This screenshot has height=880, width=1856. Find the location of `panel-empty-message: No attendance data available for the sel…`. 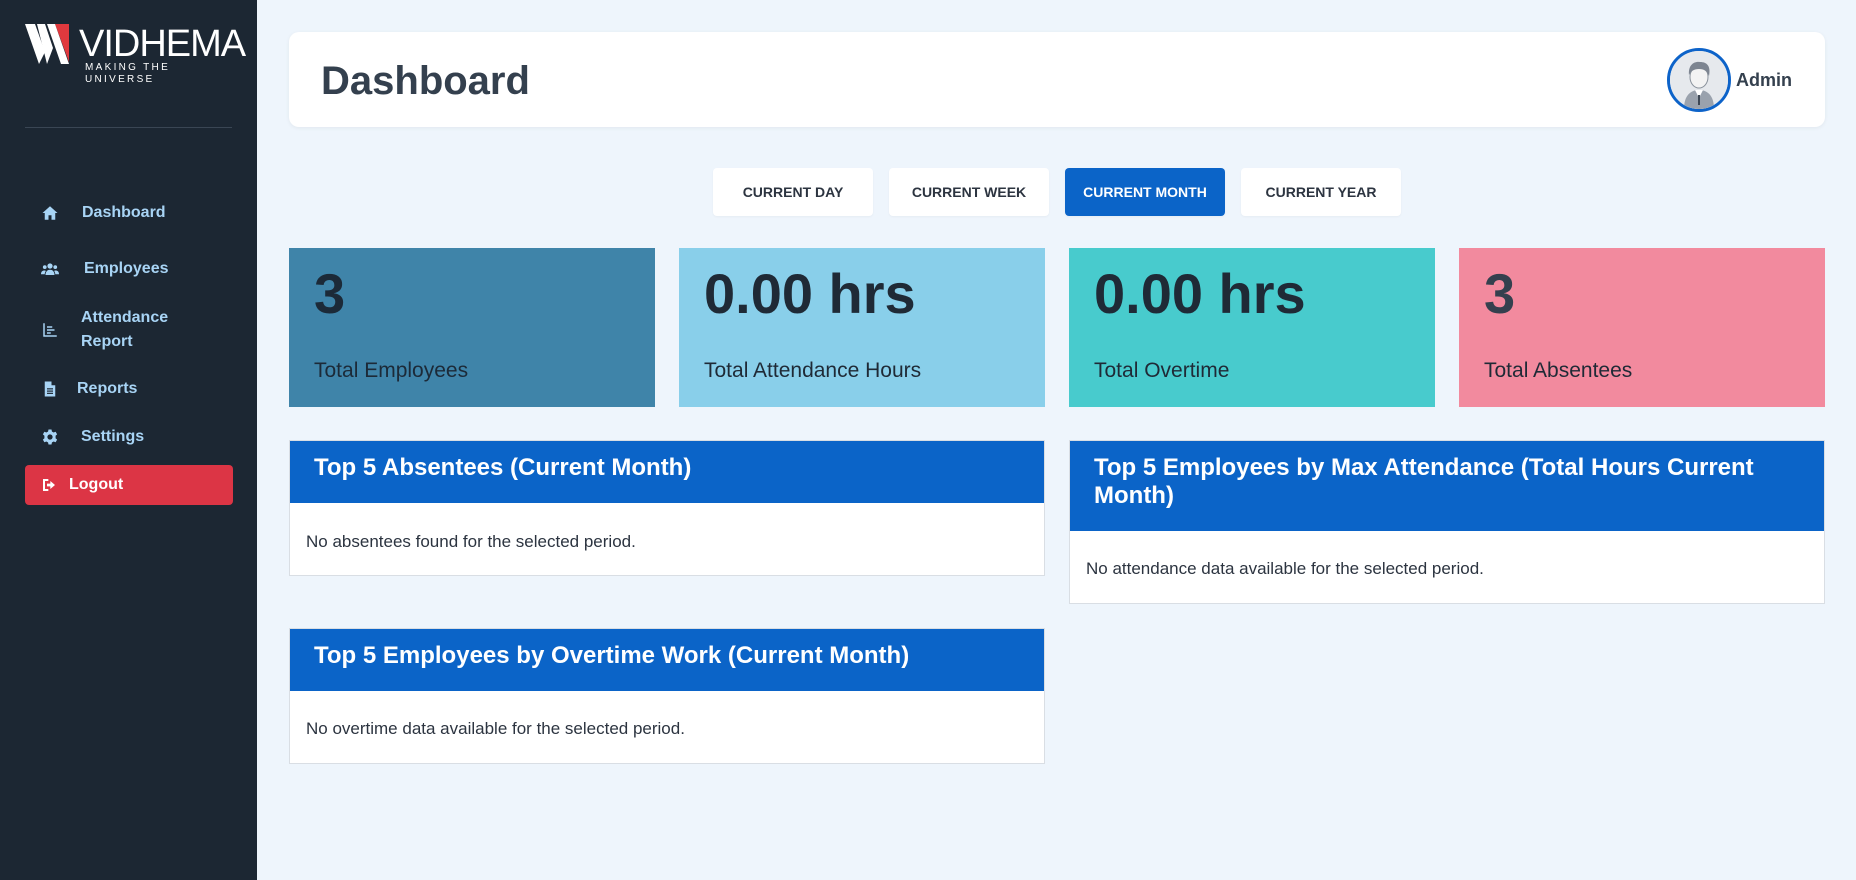

panel-empty-message: No attendance data available for the sel… is located at coordinates (1285, 568).